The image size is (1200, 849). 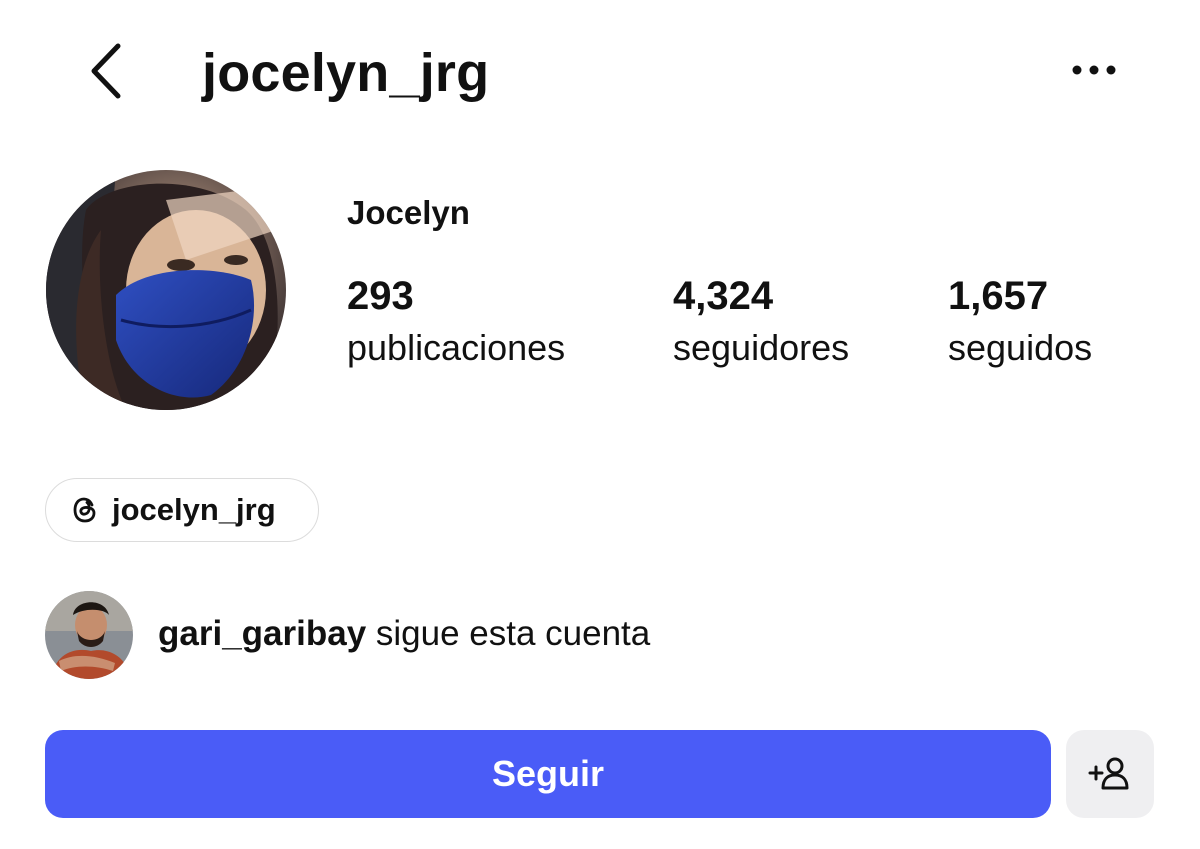 I want to click on threads-icon, so click(x=84, y=510).